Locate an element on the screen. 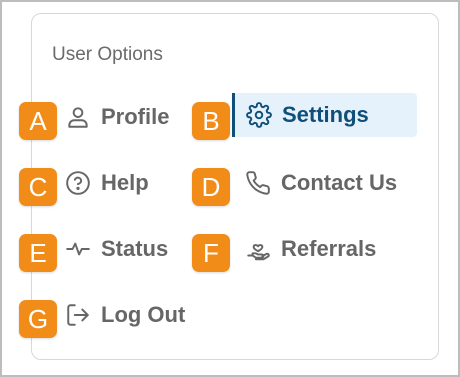 Image resolution: width=460 pixels, height=377 pixels. hand-heart-icon is located at coordinates (258, 249).